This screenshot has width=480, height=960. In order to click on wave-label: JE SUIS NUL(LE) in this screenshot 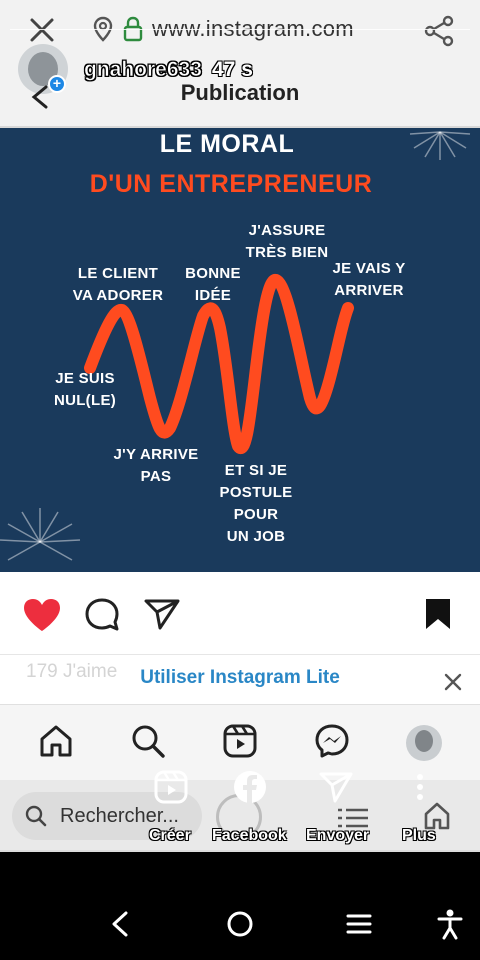, I will do `click(85, 389)`.